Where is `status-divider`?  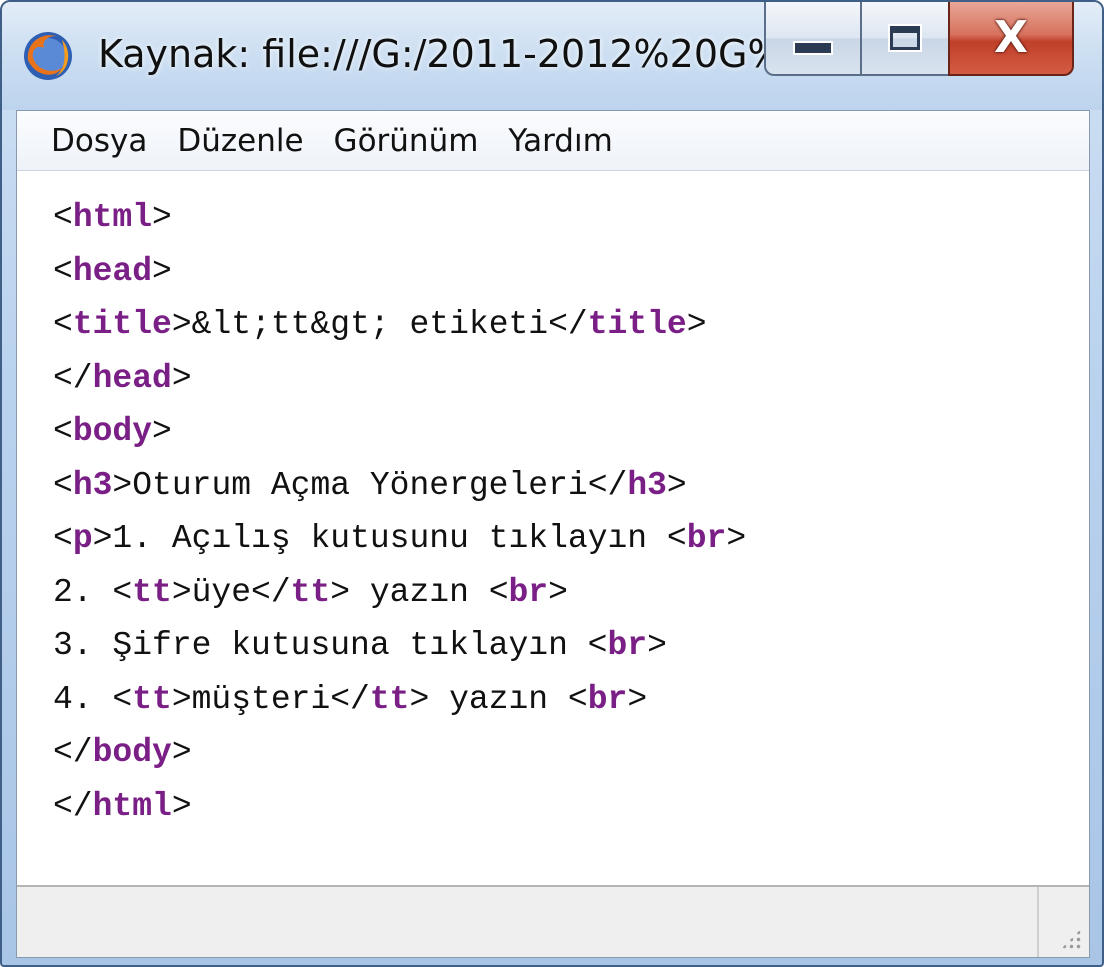
status-divider is located at coordinates (1038, 922).